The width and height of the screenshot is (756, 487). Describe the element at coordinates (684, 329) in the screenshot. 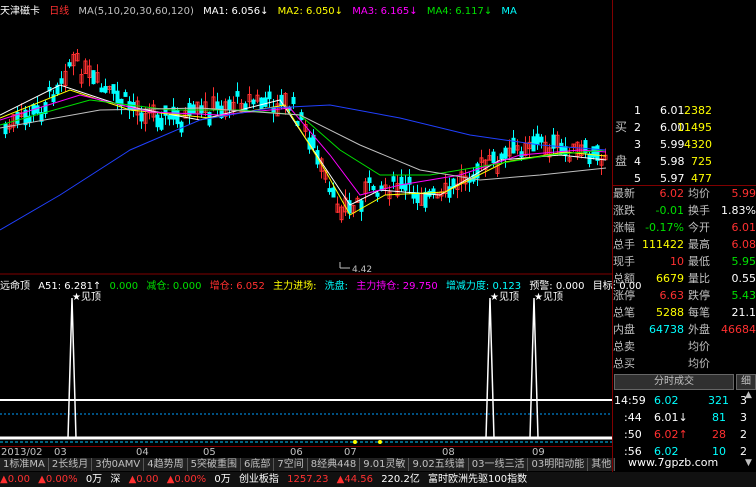

I see `quote-row: 内盘 64738 外盘 46684` at that location.